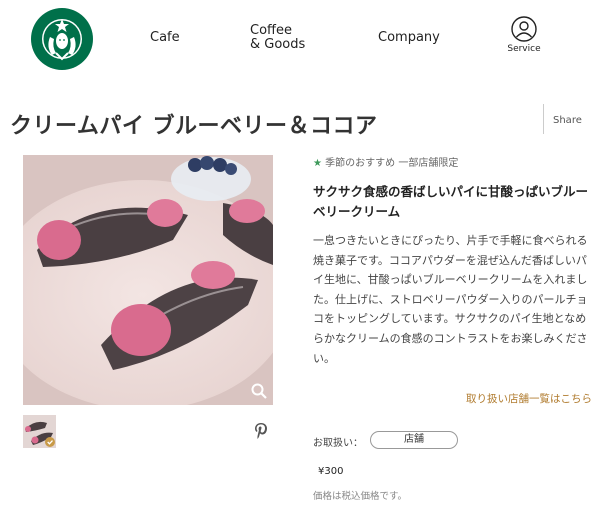  I want to click on nav-coffee-goods: Coffee & Goods, so click(277, 38).